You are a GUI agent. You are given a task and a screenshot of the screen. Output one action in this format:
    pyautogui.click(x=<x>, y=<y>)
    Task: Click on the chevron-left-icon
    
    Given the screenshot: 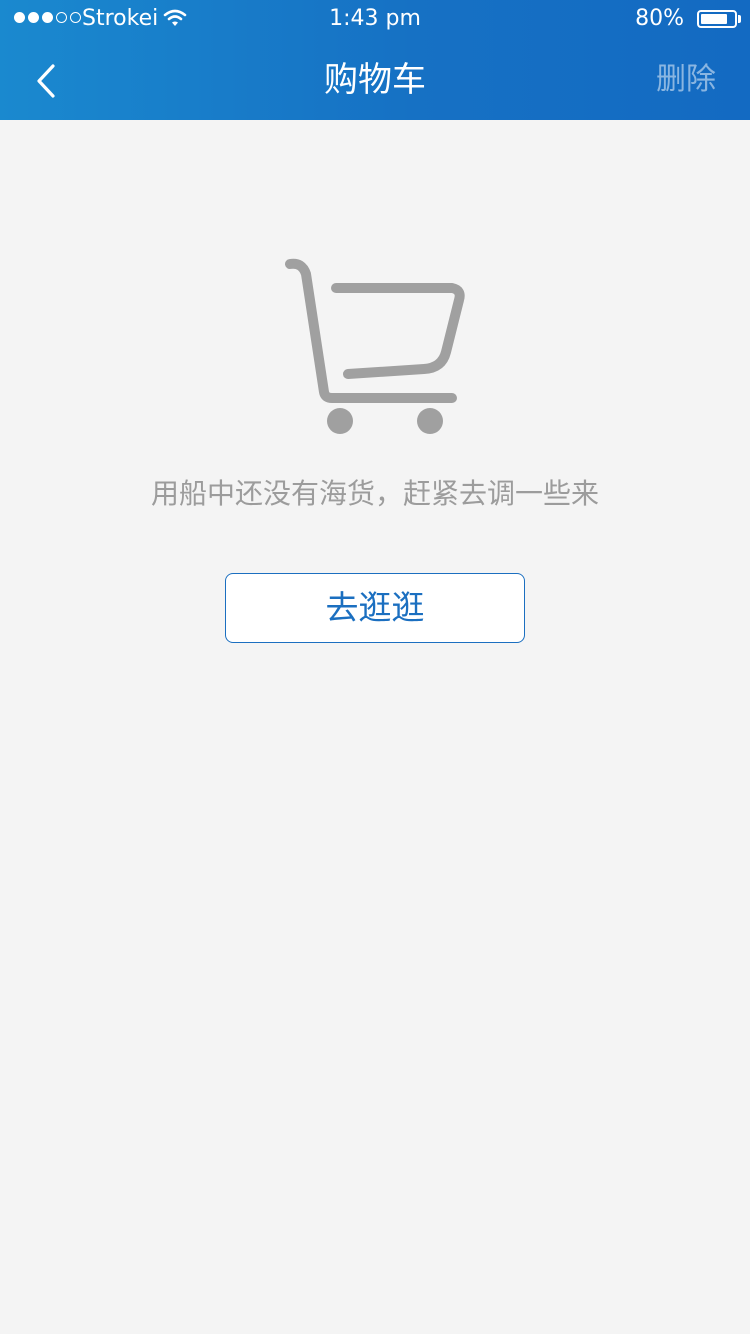 What is the action you would take?
    pyautogui.click(x=46, y=81)
    